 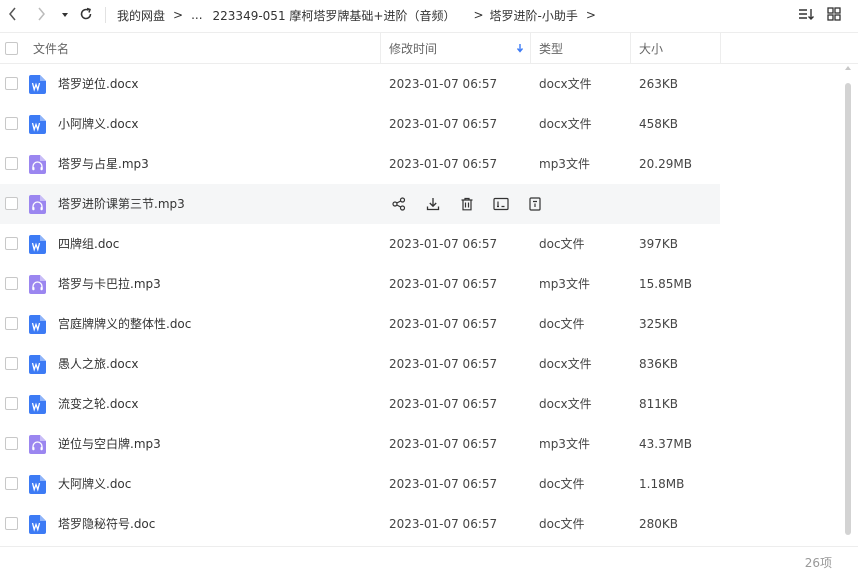 I want to click on breadcrumb-folder-parent: 223349-051 摩柯塔罗牌基础+进阶（音频）, so click(x=334, y=15).